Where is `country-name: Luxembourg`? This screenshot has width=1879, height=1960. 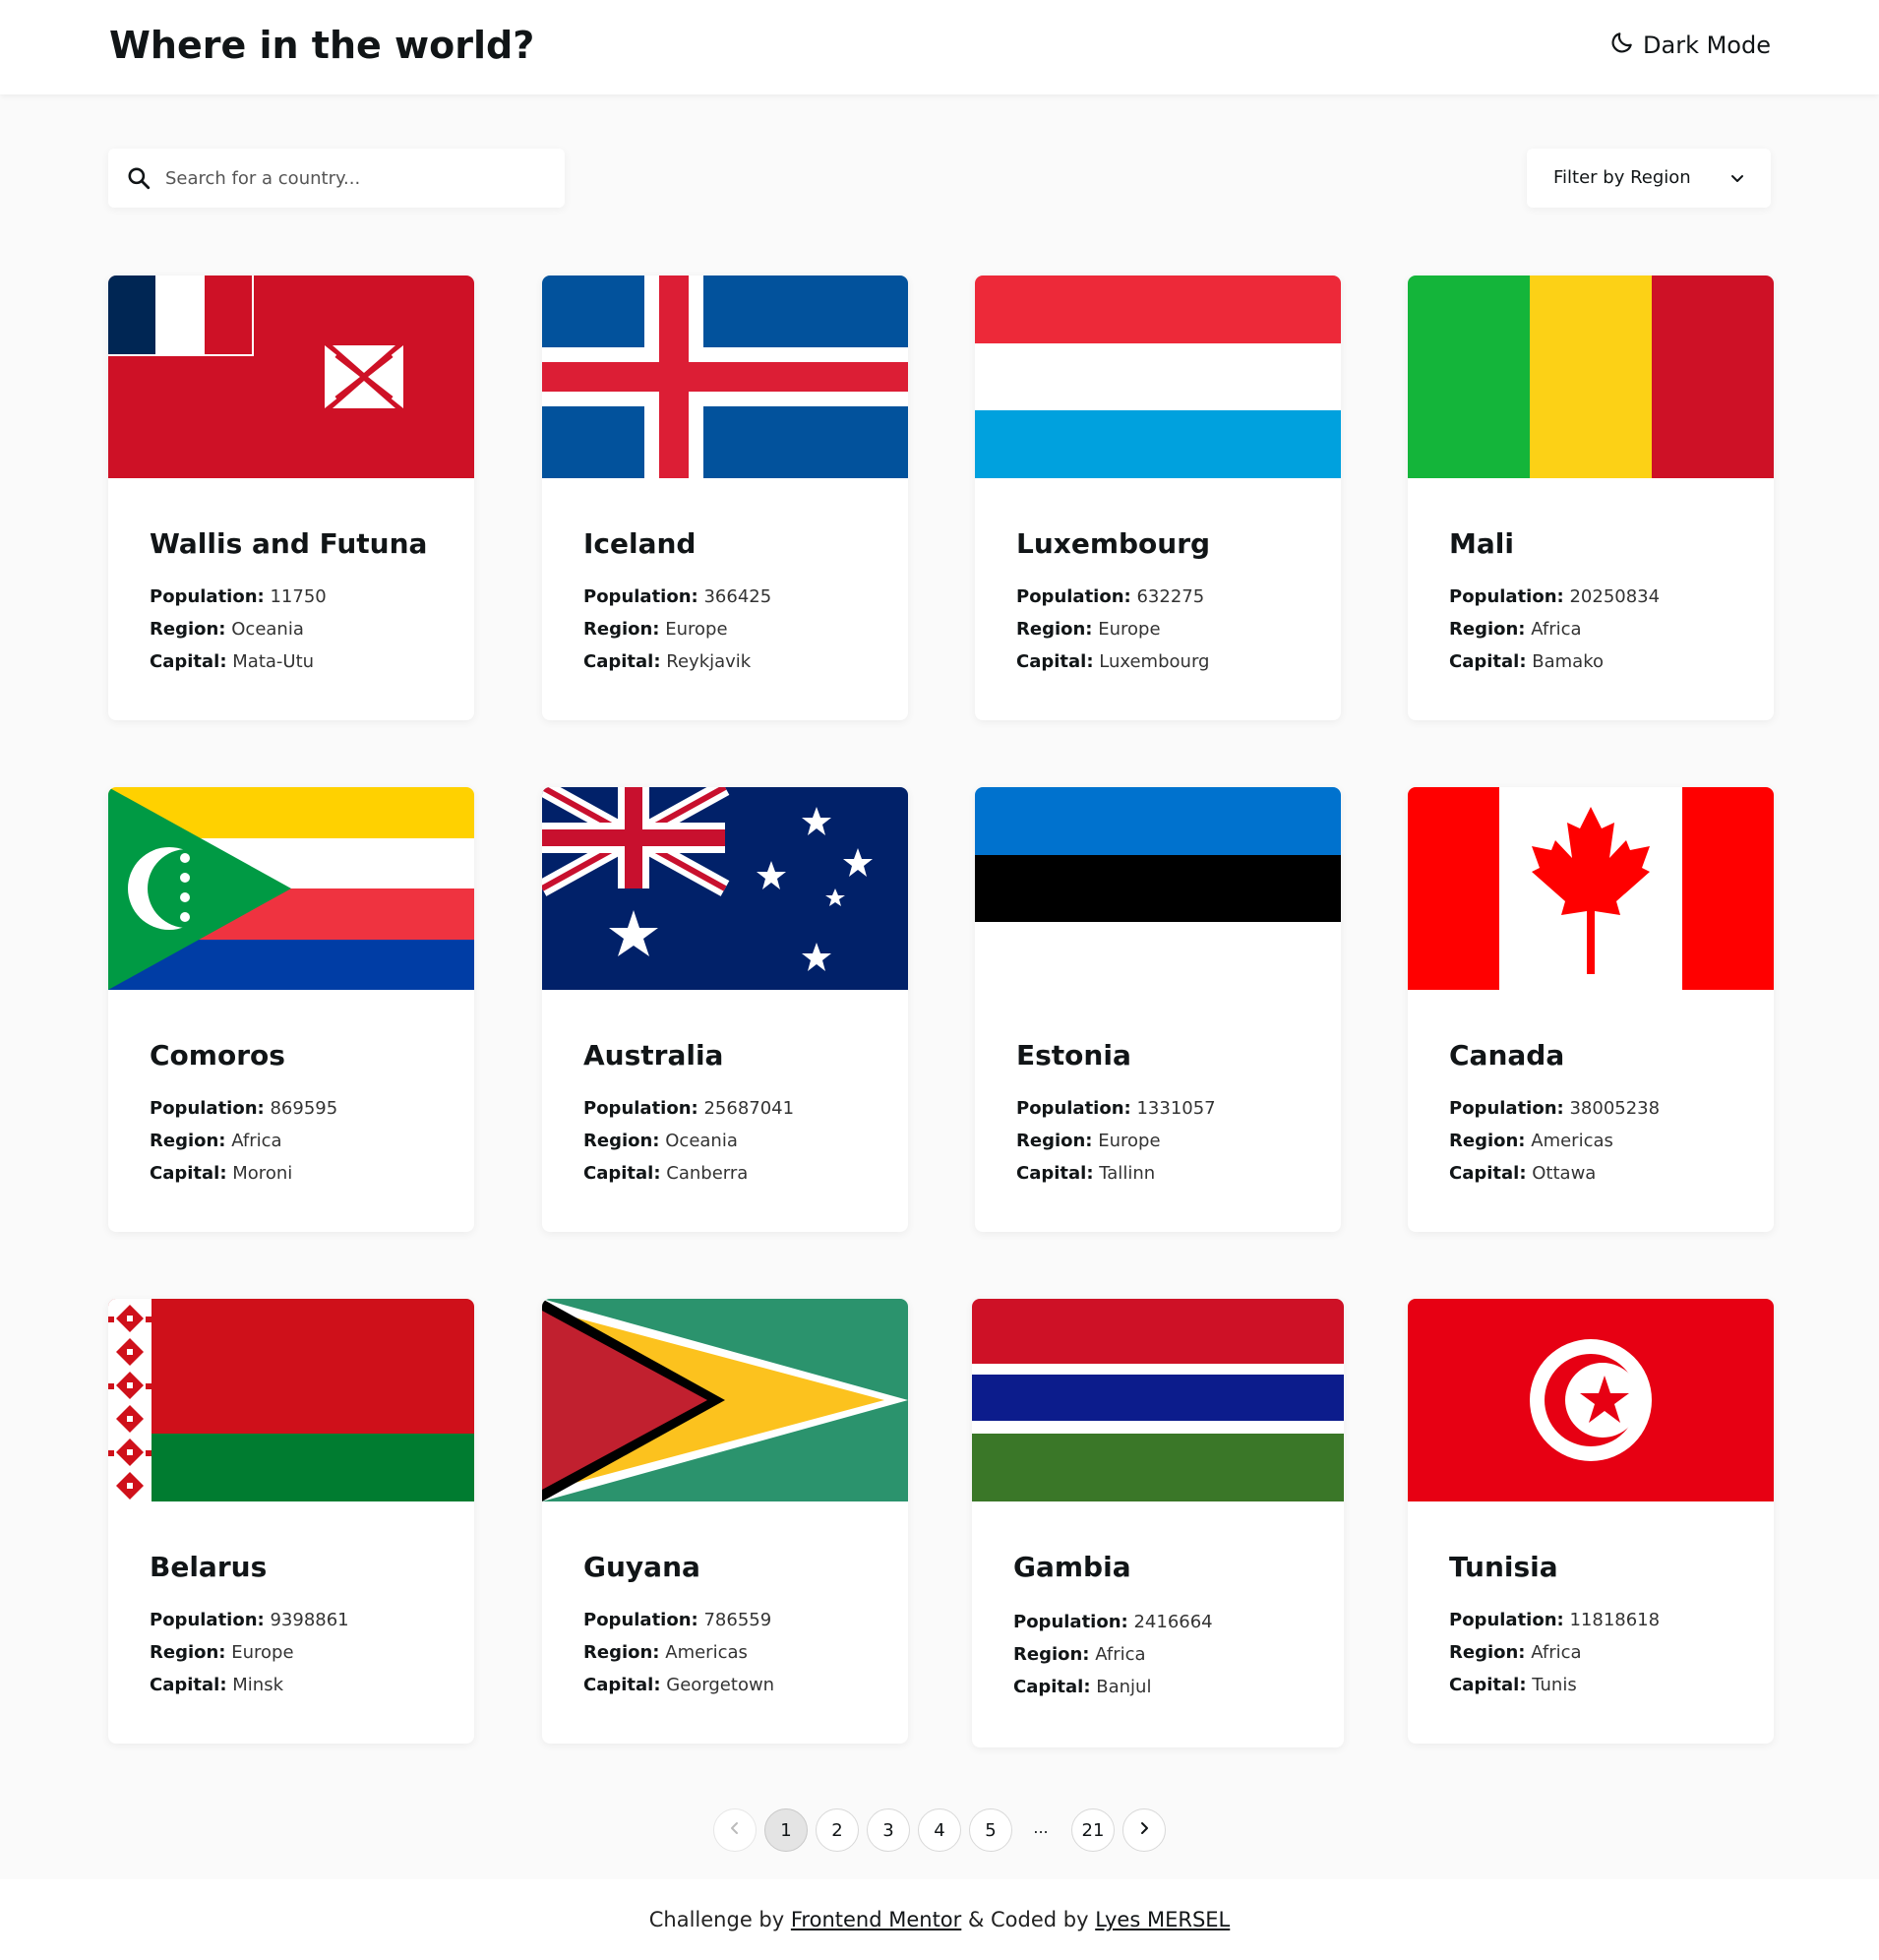 country-name: Luxembourg is located at coordinates (1113, 543).